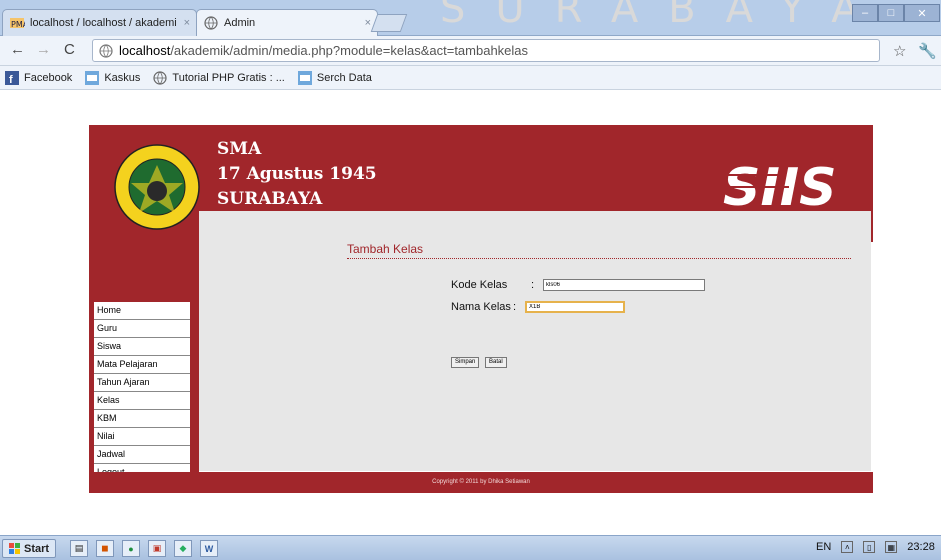  I want to click on nama-kelas-label: Nama Kelas, so click(481, 307).